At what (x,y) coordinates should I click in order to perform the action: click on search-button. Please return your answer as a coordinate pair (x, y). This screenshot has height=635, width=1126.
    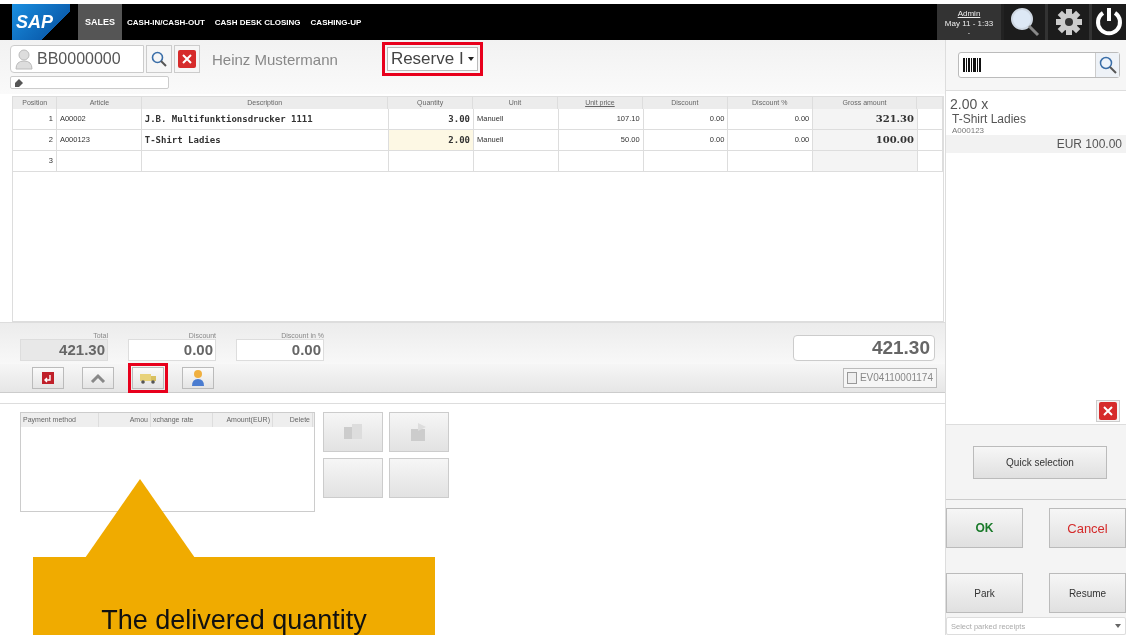
    Looking at the image, I should click on (1026, 22).